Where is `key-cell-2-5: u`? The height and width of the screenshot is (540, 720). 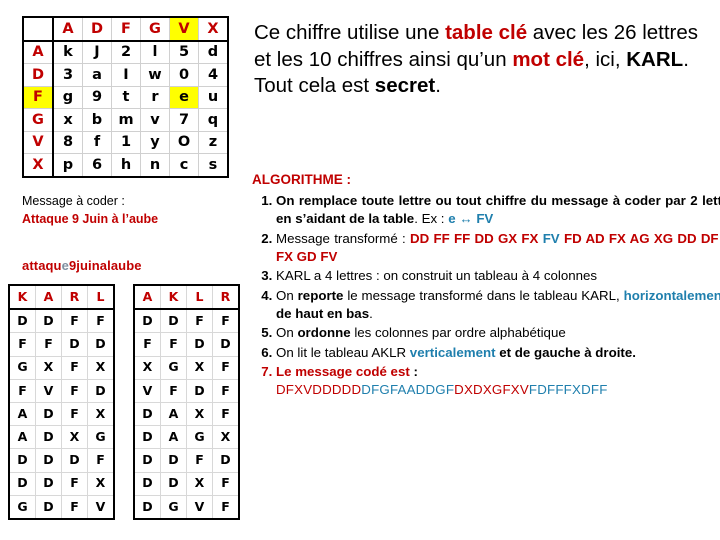 key-cell-2-5: u is located at coordinates (213, 97).